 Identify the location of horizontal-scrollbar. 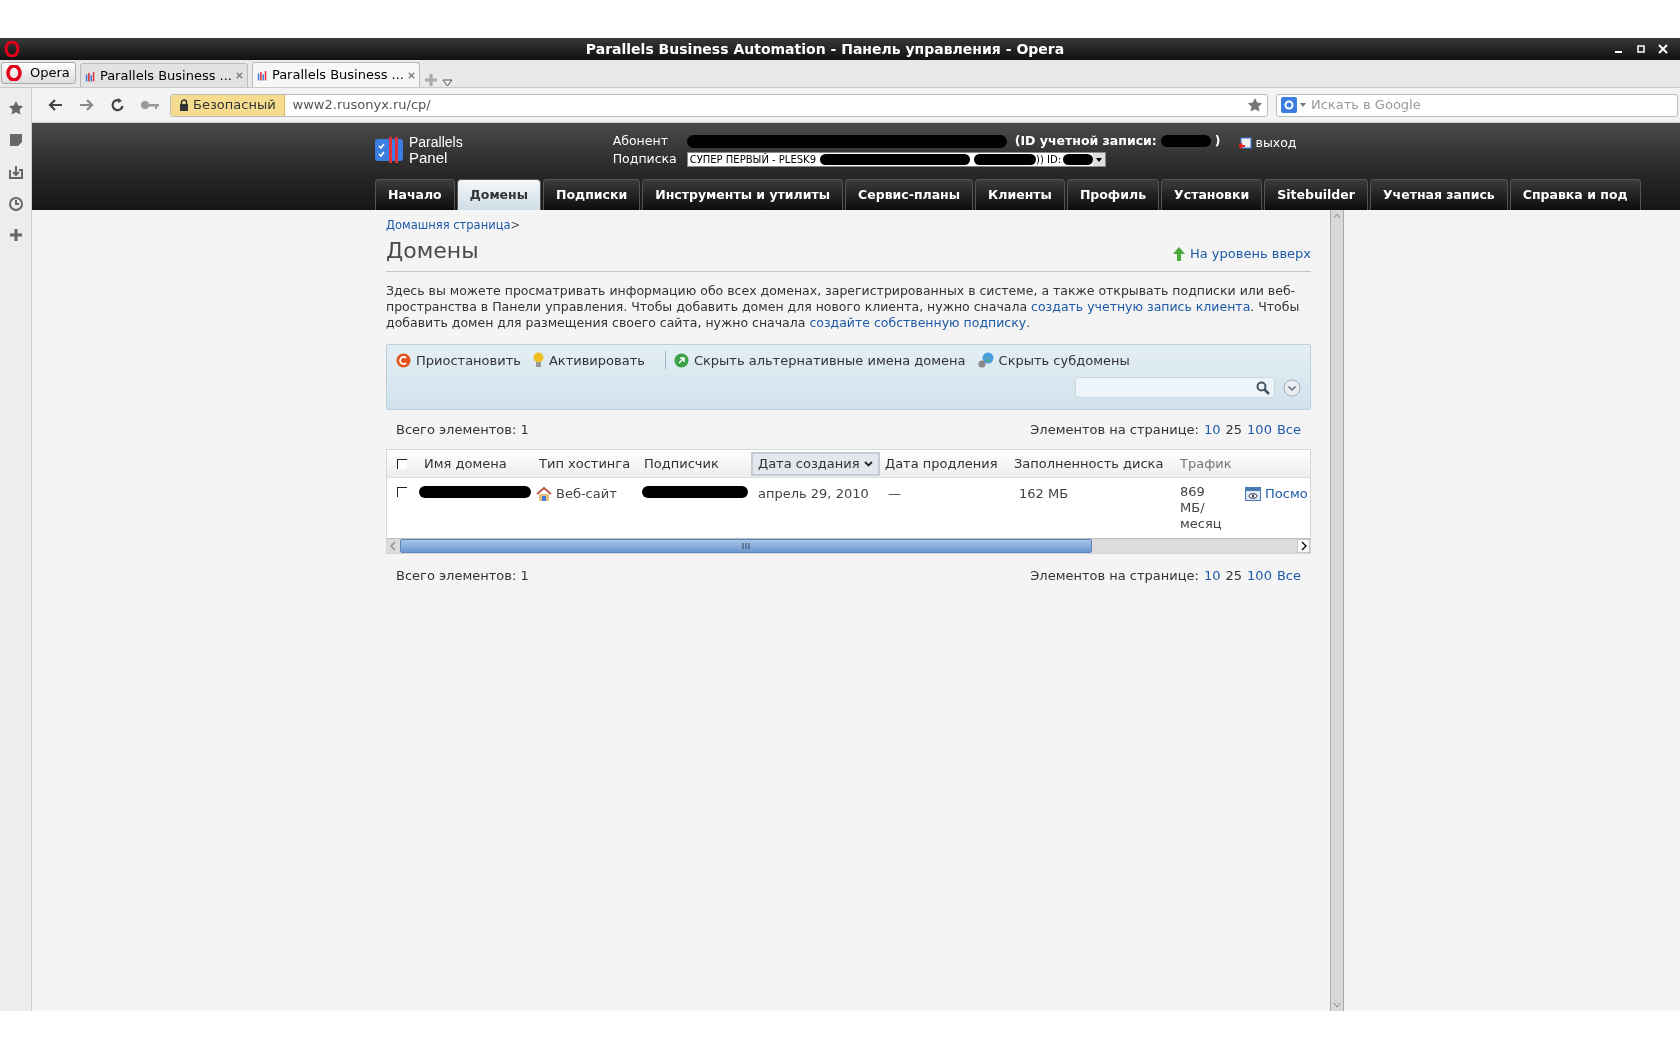
(848, 546).